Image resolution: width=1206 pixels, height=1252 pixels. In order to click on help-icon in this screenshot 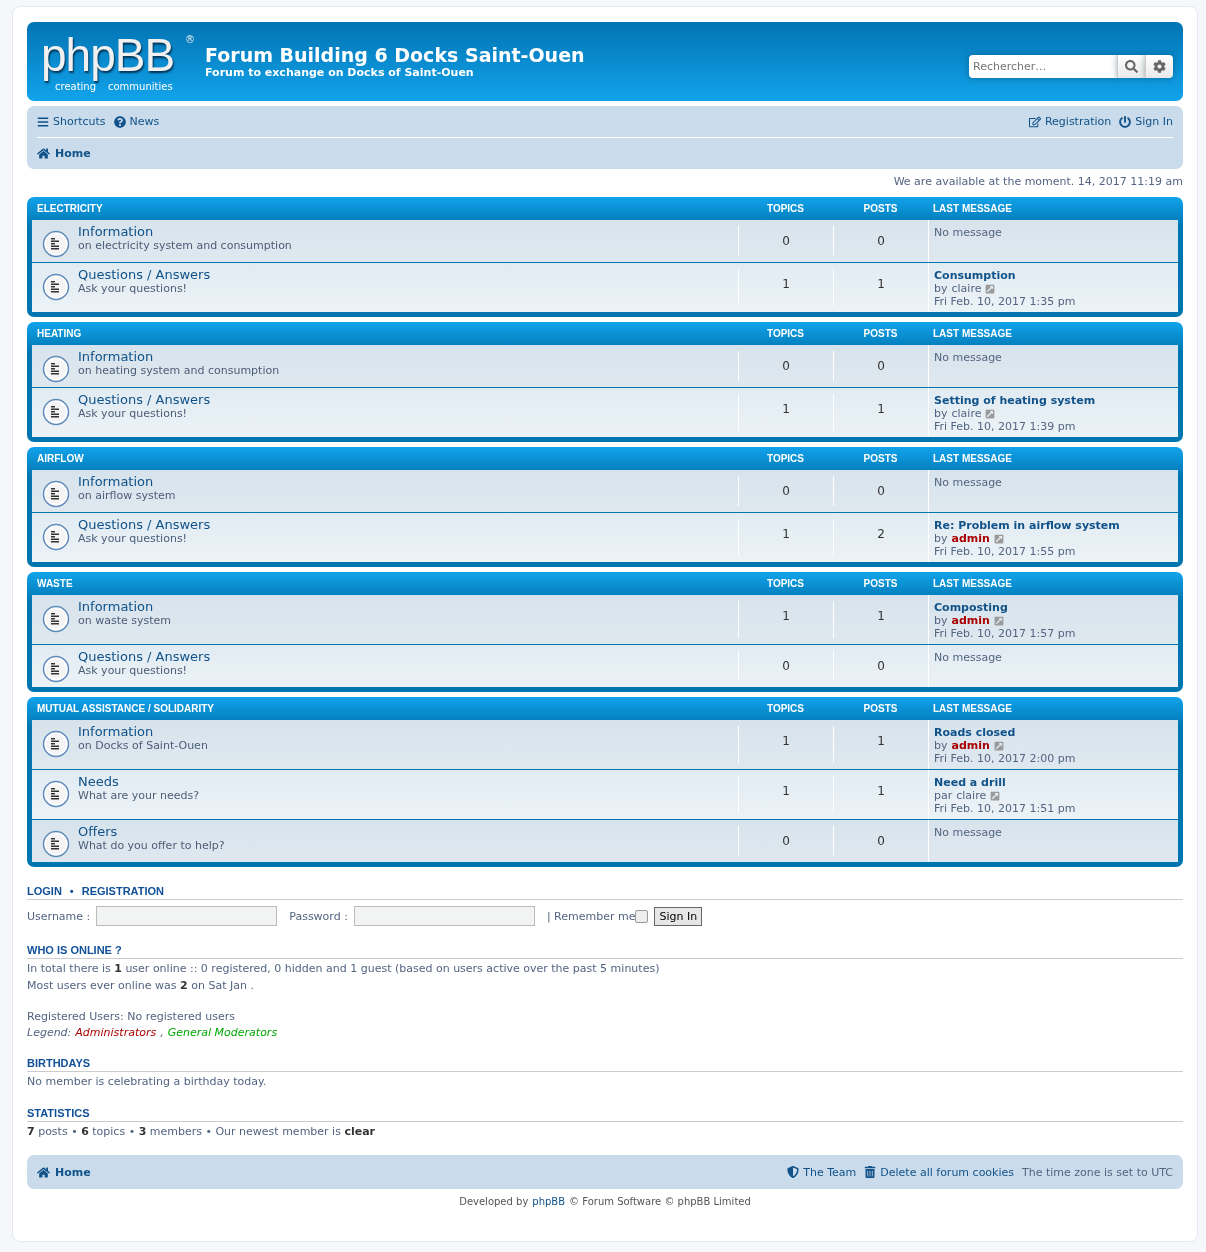, I will do `click(119, 121)`.